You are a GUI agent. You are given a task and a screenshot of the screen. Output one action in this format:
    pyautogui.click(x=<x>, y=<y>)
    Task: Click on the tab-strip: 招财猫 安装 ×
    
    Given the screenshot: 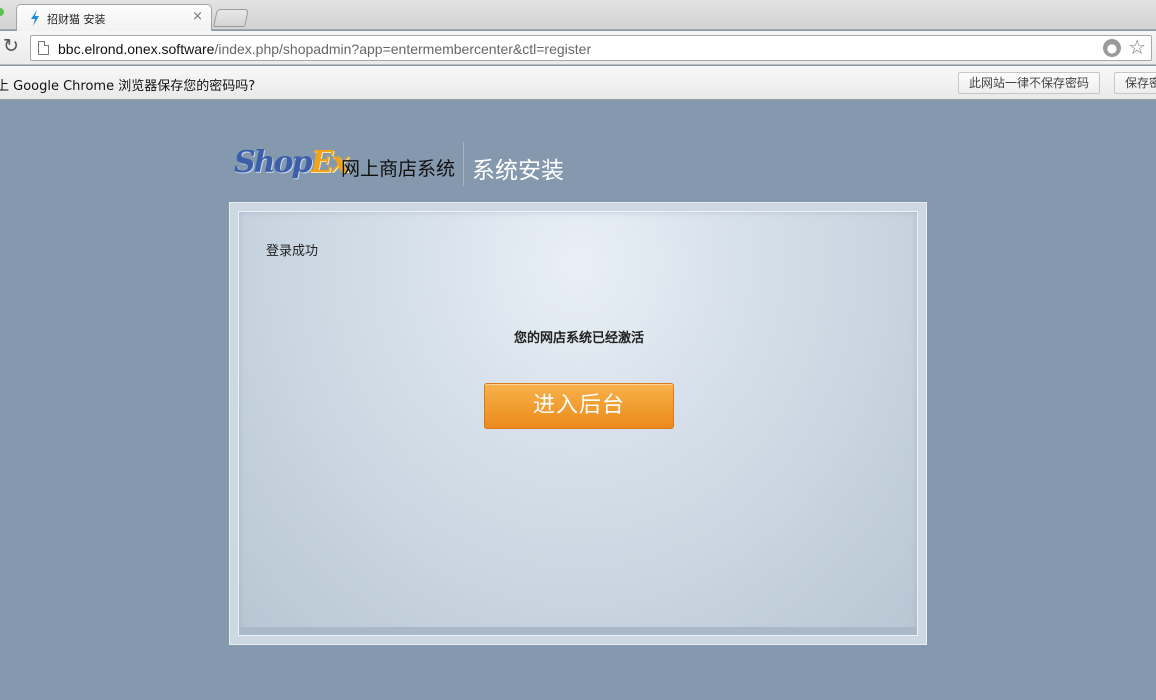 What is the action you would take?
    pyautogui.click(x=578, y=15)
    